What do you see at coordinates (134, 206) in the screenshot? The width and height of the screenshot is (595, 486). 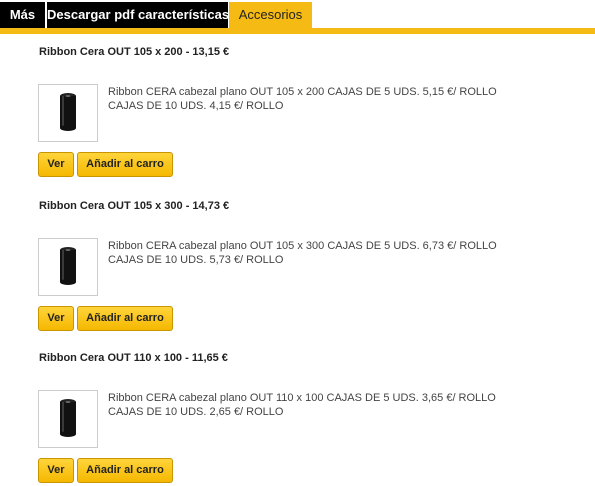 I see `product-title: Ribbon Cera OUT 105 x 300 - 14,73 €` at bounding box center [134, 206].